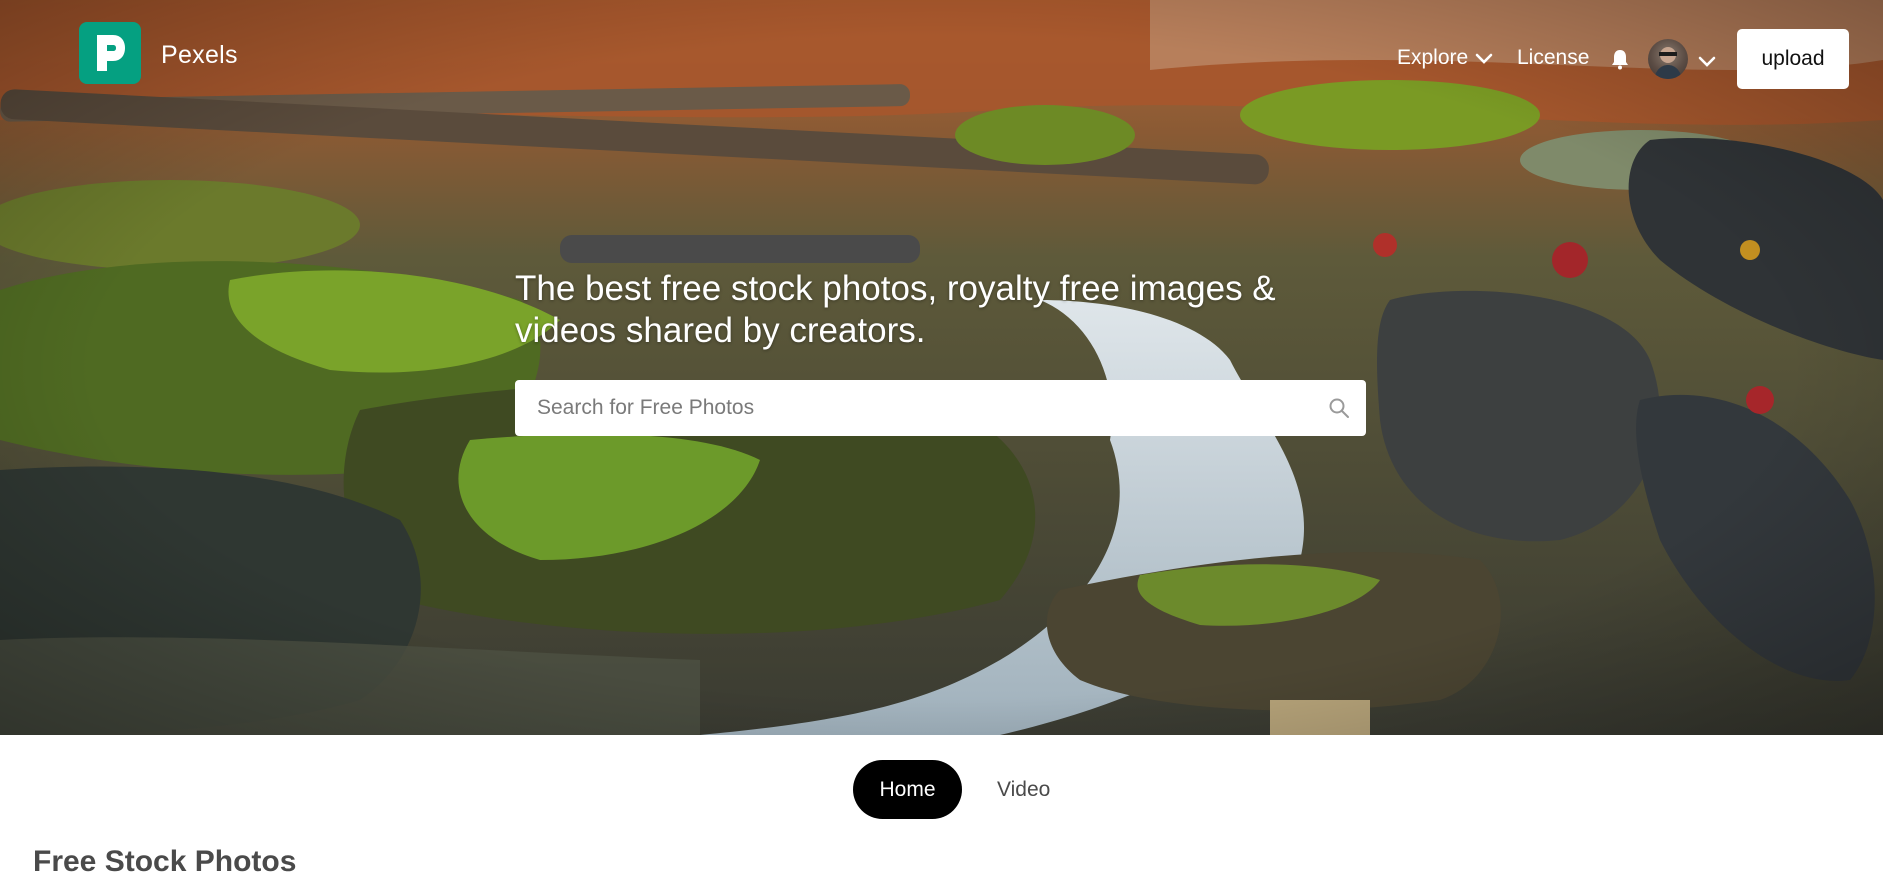 The height and width of the screenshot is (891, 1883). Describe the element at coordinates (1433, 57) in the screenshot. I see `nav-explore-label: Explore` at that location.